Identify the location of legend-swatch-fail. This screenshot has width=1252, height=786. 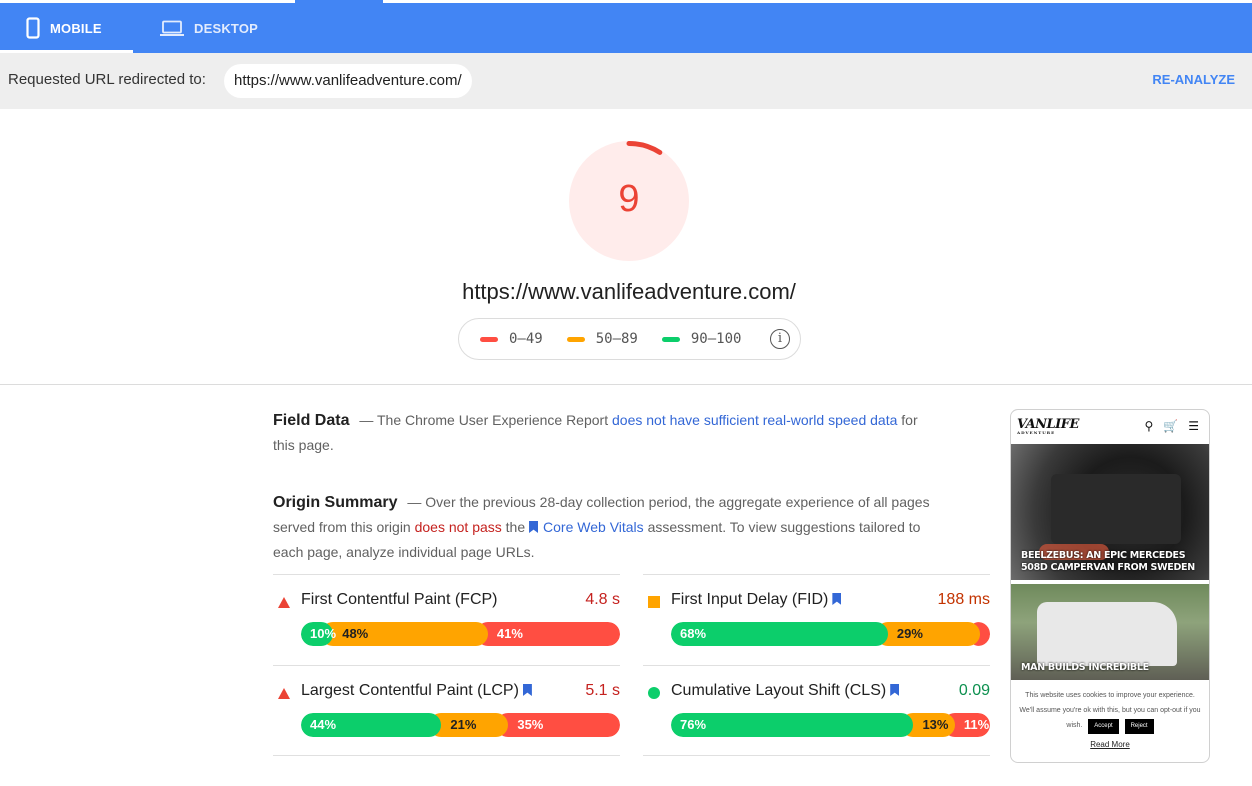
(489, 339).